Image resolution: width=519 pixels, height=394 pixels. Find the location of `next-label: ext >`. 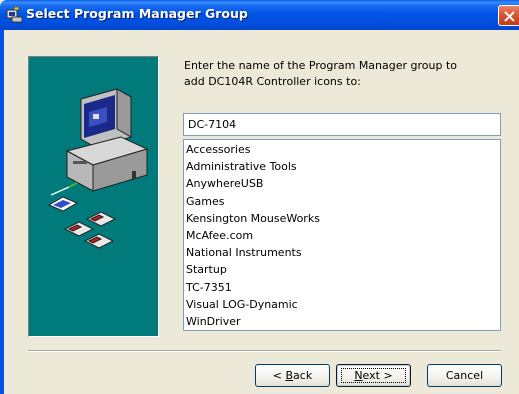

next-label: ext > is located at coordinates (377, 375).